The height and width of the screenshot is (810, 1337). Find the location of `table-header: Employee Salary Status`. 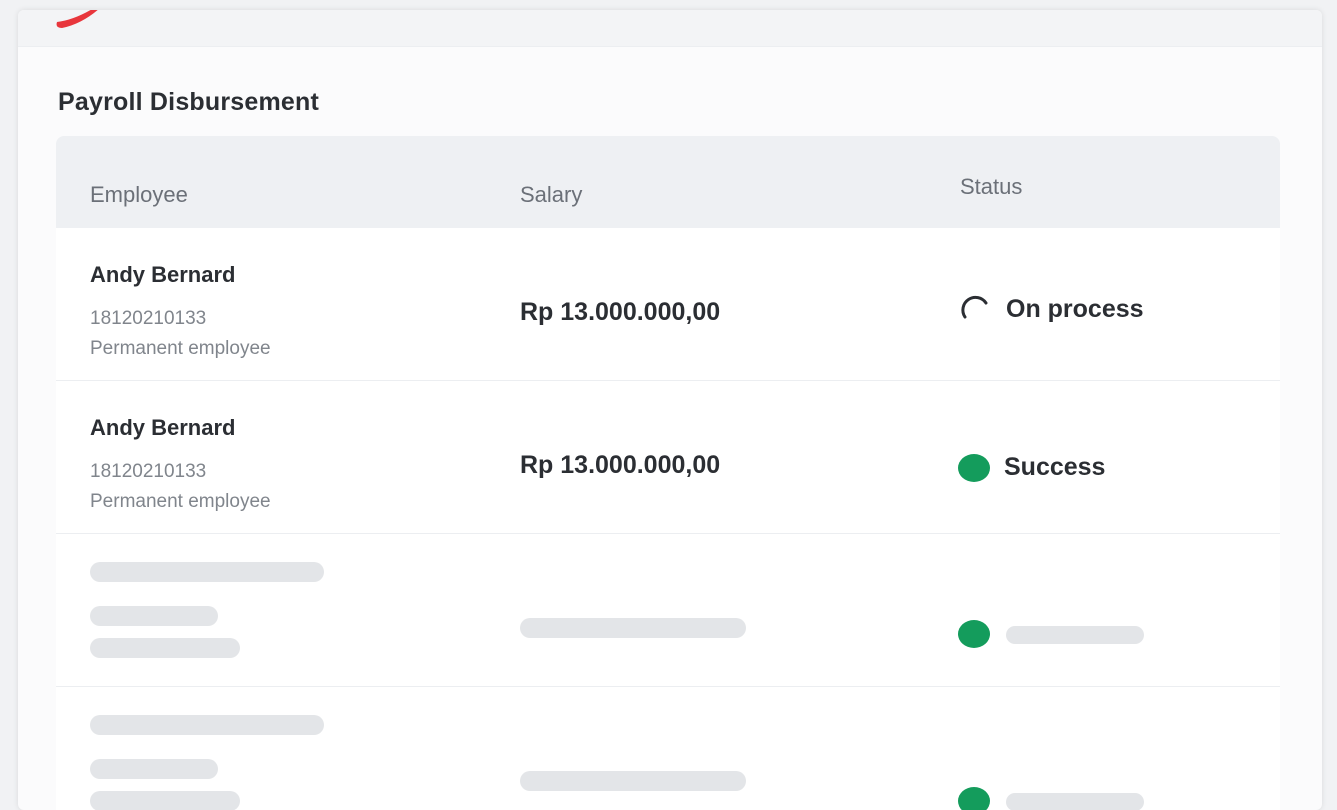

table-header: Employee Salary Status is located at coordinates (668, 182).